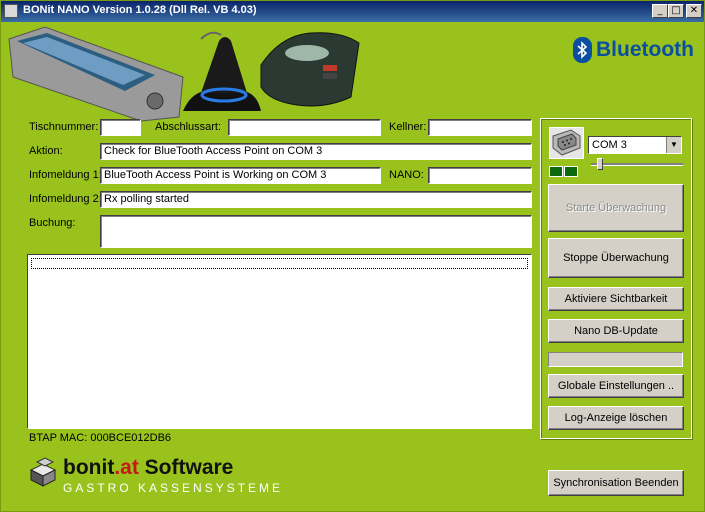  Describe the element at coordinates (566, 143) in the screenshot. I see `serial-port-icon` at that location.